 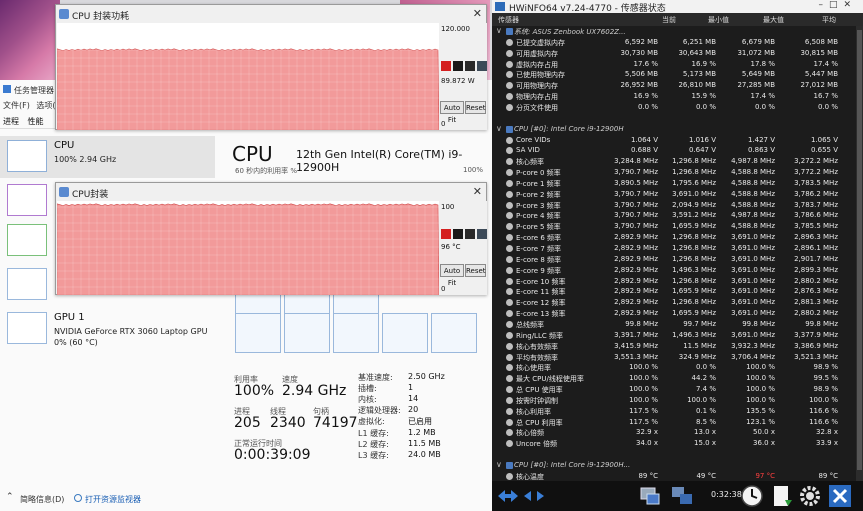 I want to click on power-current-value: 89.872 W, so click(x=458, y=81).